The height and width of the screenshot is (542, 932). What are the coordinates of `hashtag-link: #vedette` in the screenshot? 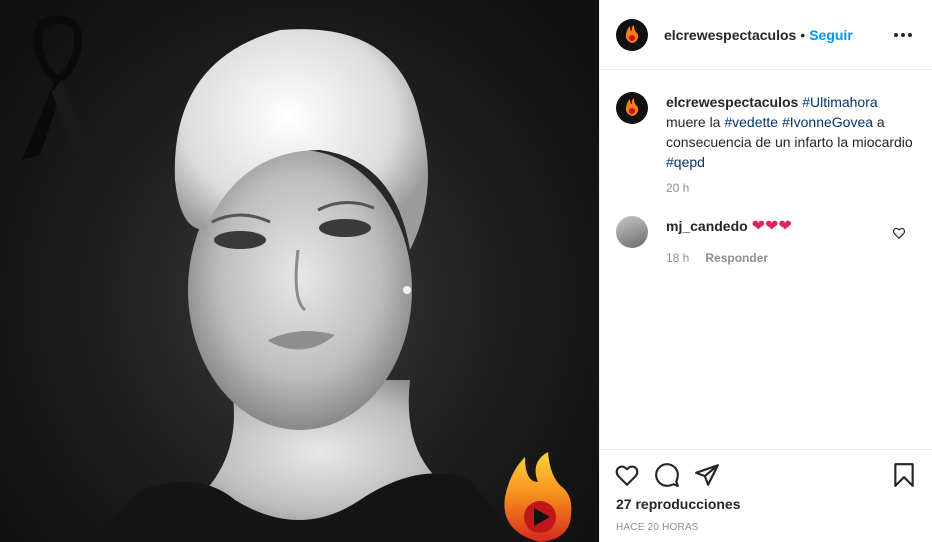 It's located at (751, 122).